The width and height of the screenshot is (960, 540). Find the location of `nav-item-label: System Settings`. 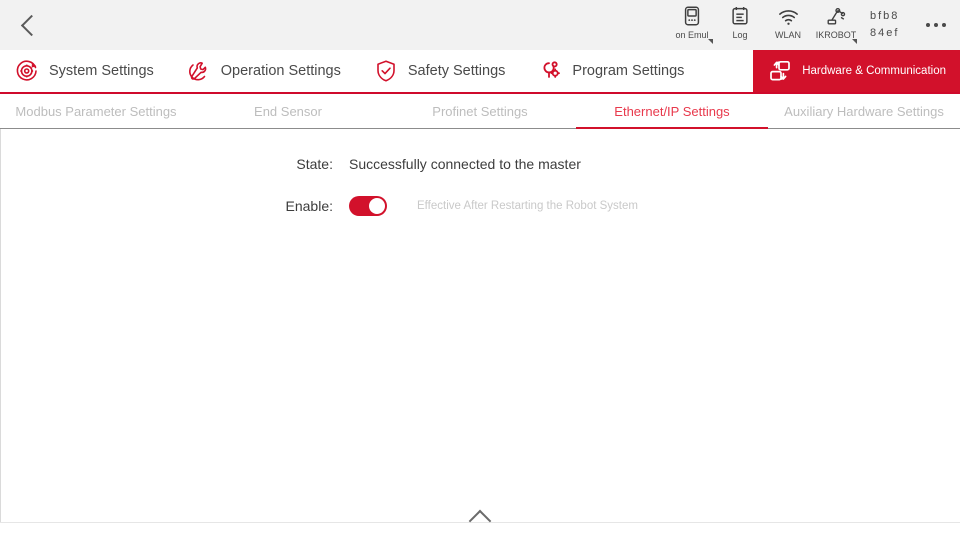

nav-item-label: System Settings is located at coordinates (101, 71).